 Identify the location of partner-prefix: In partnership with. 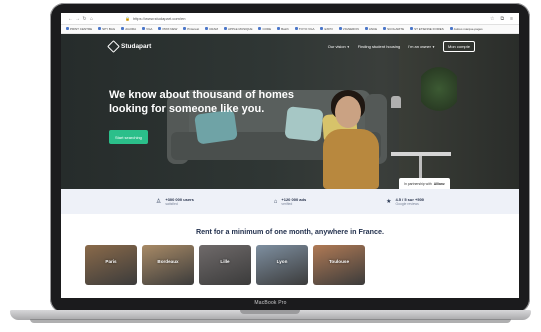
(418, 183).